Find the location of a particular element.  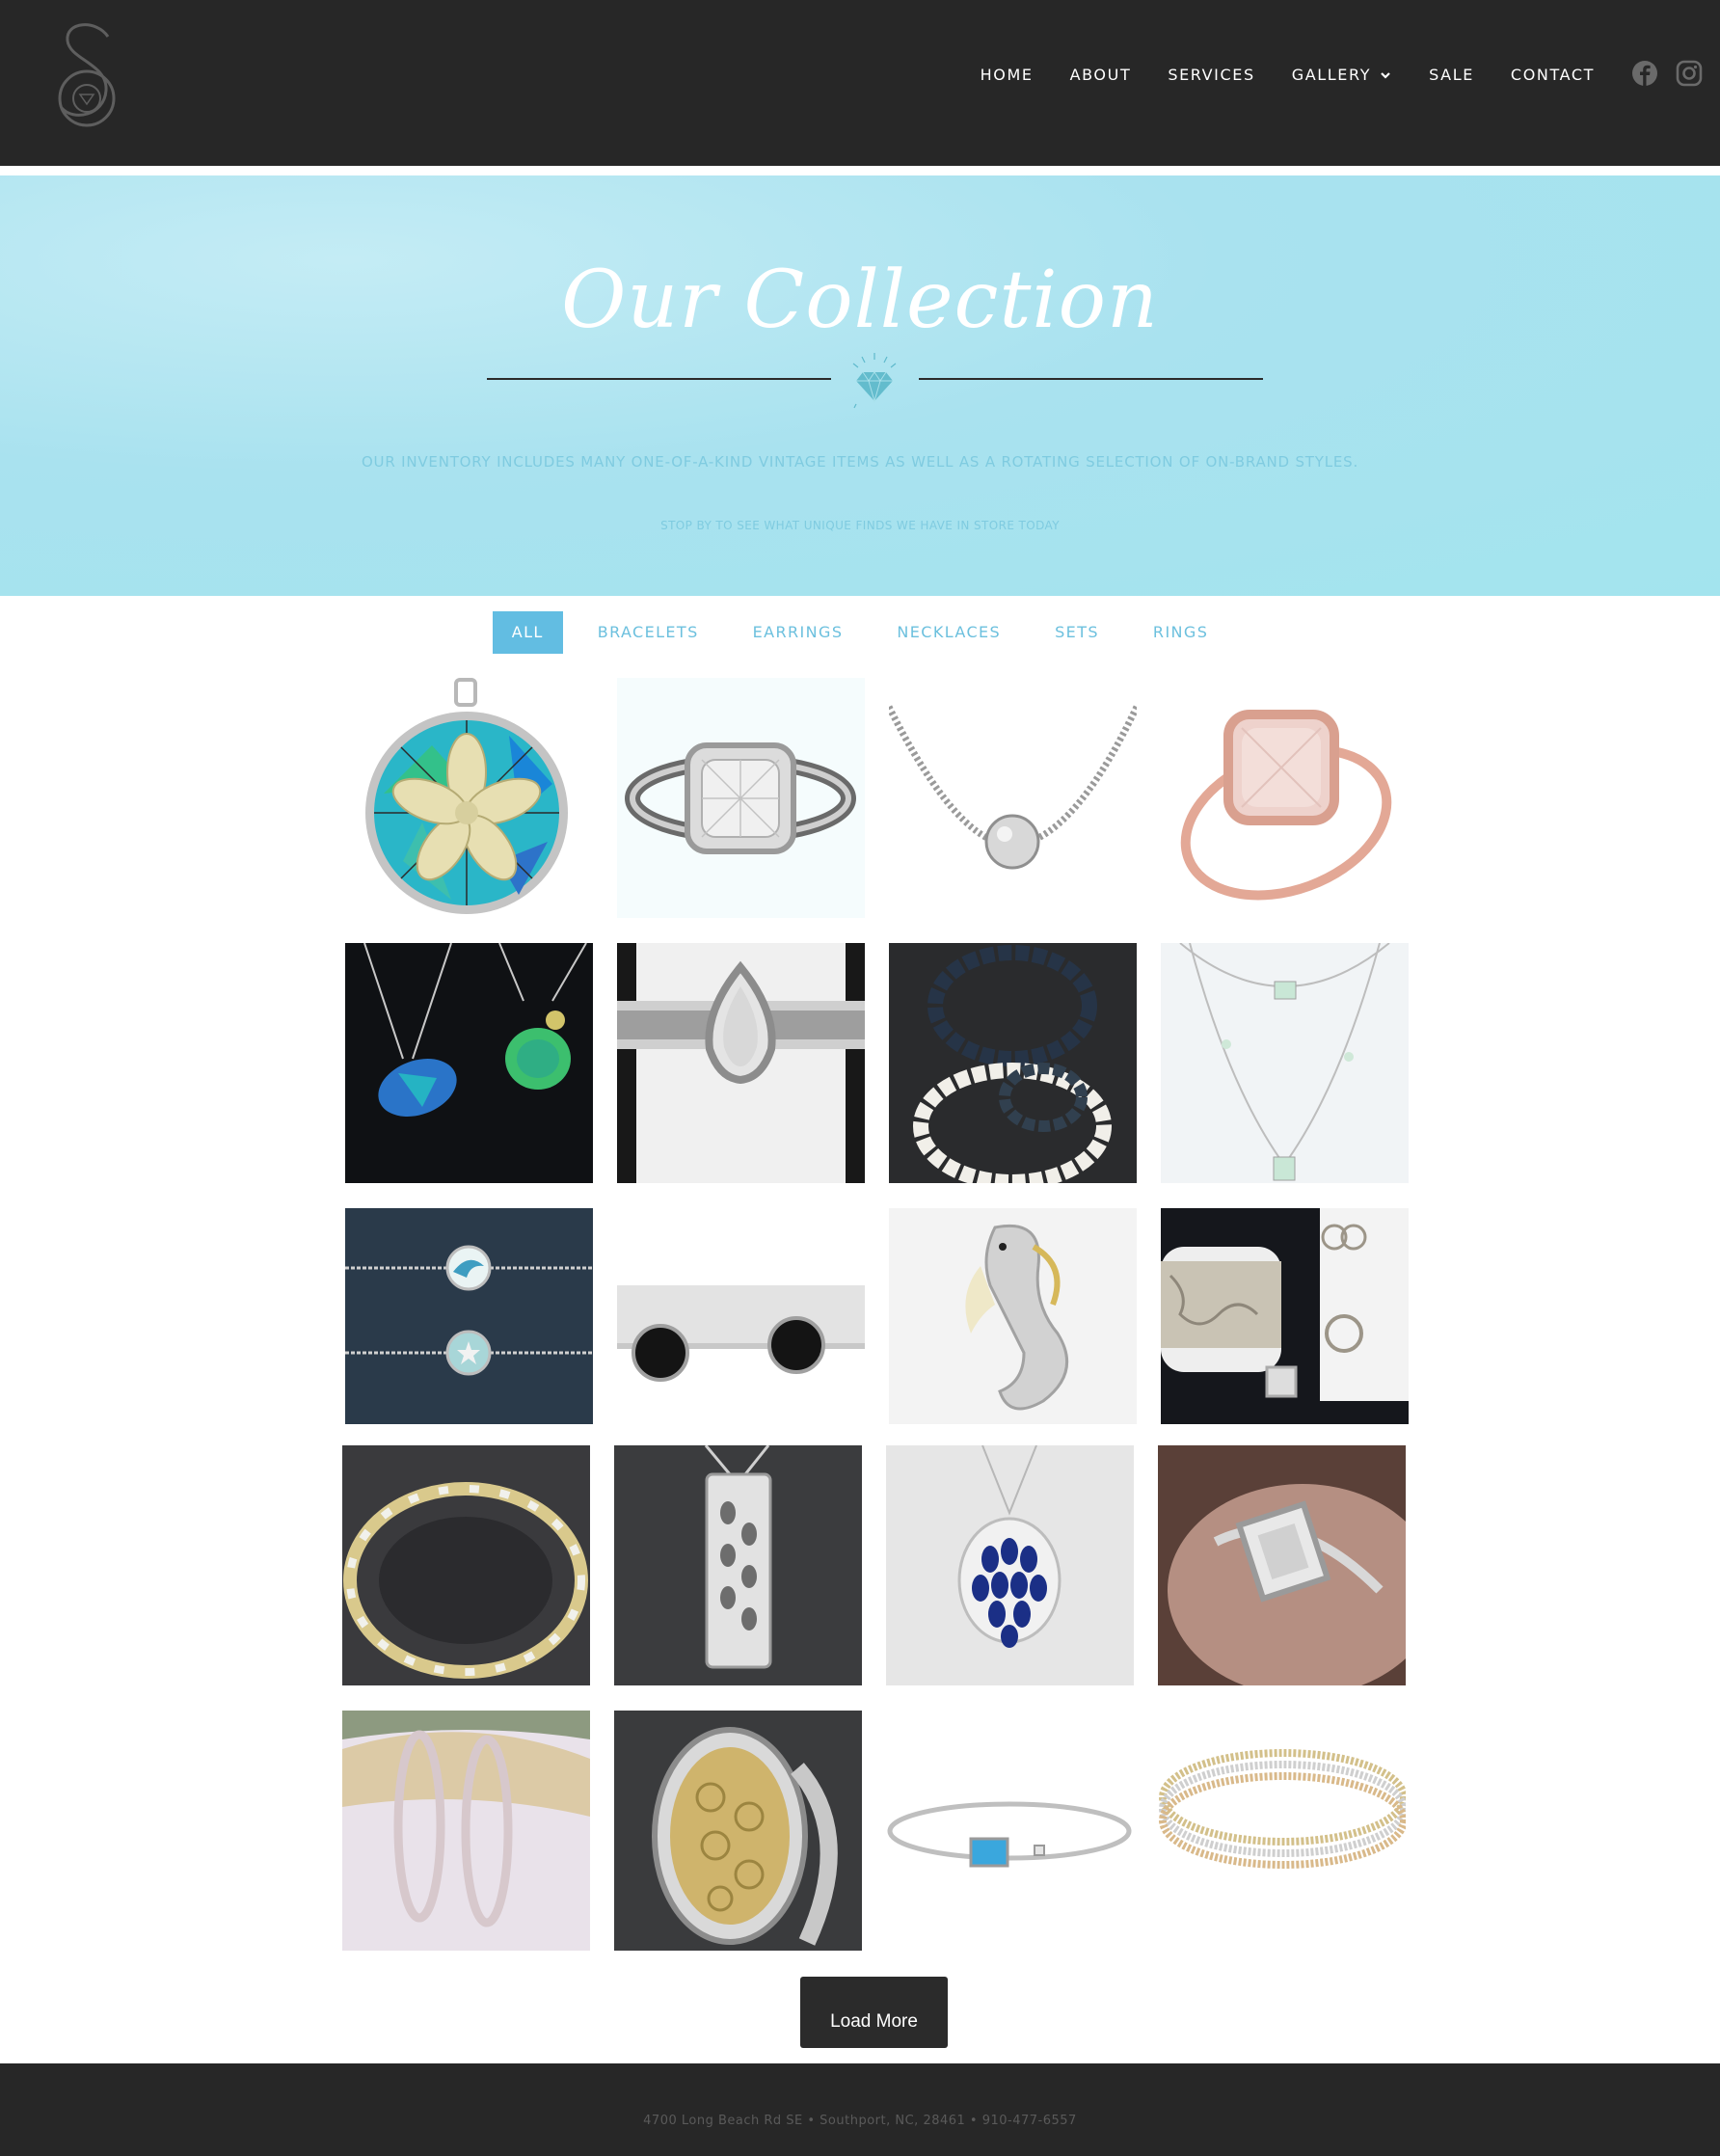

nav-about: ABOUT is located at coordinates (1101, 75).